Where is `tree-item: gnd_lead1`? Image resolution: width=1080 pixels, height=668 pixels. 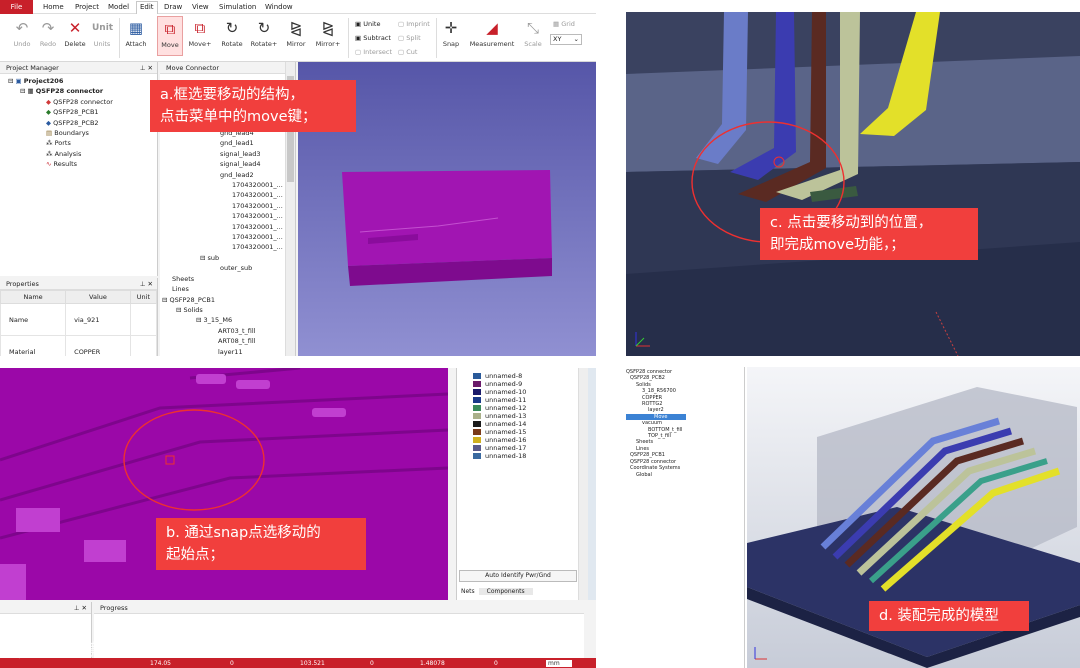
tree-item: gnd_lead1 is located at coordinates (221, 143).